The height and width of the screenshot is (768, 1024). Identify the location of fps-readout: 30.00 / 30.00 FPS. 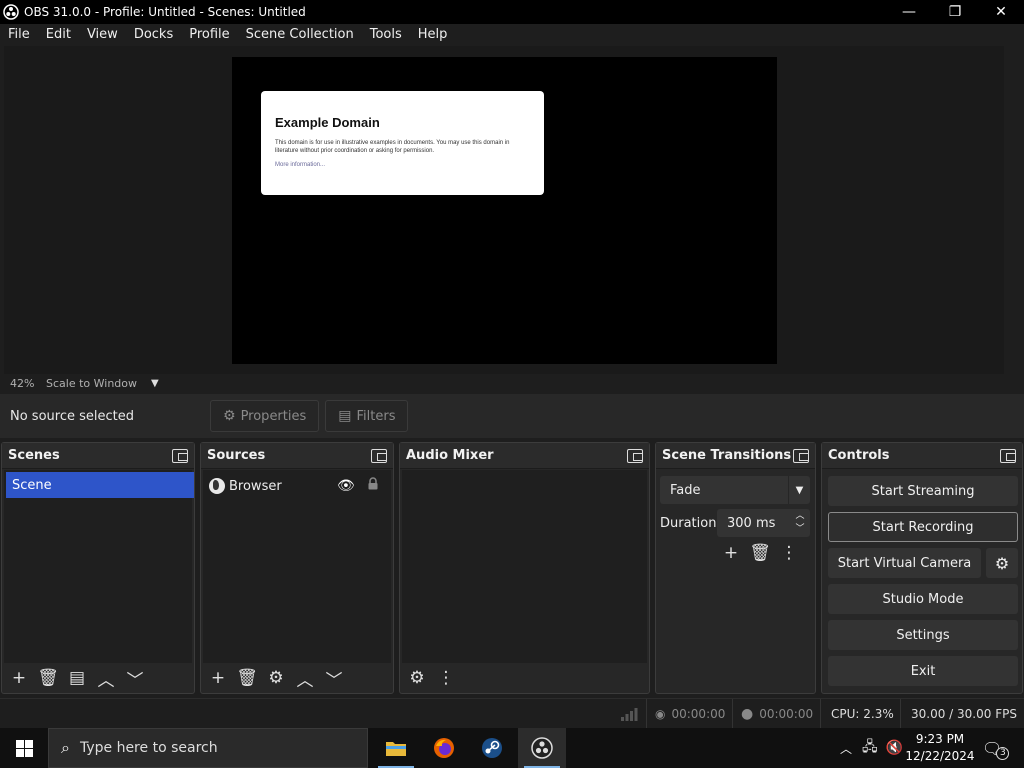
(962, 714).